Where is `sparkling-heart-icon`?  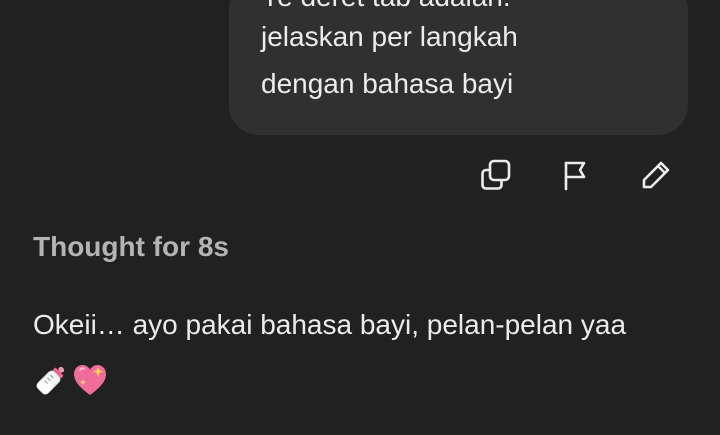
sparkling-heart-icon is located at coordinates (90, 380).